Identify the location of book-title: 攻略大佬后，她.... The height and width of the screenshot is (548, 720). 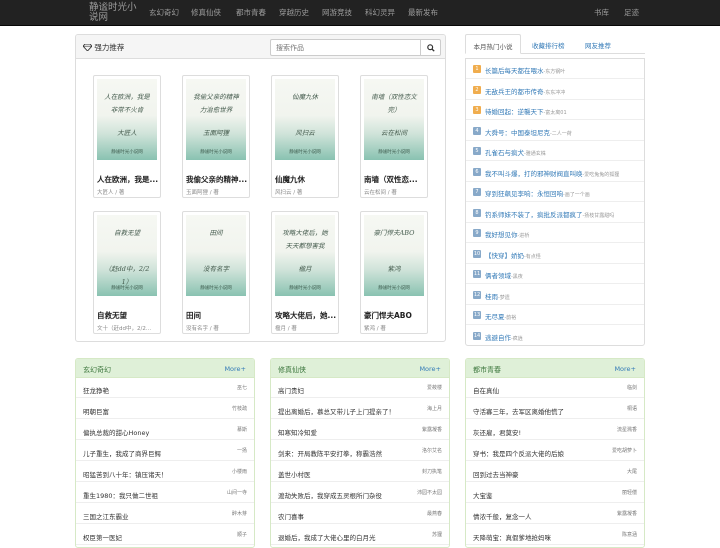
(306, 315).